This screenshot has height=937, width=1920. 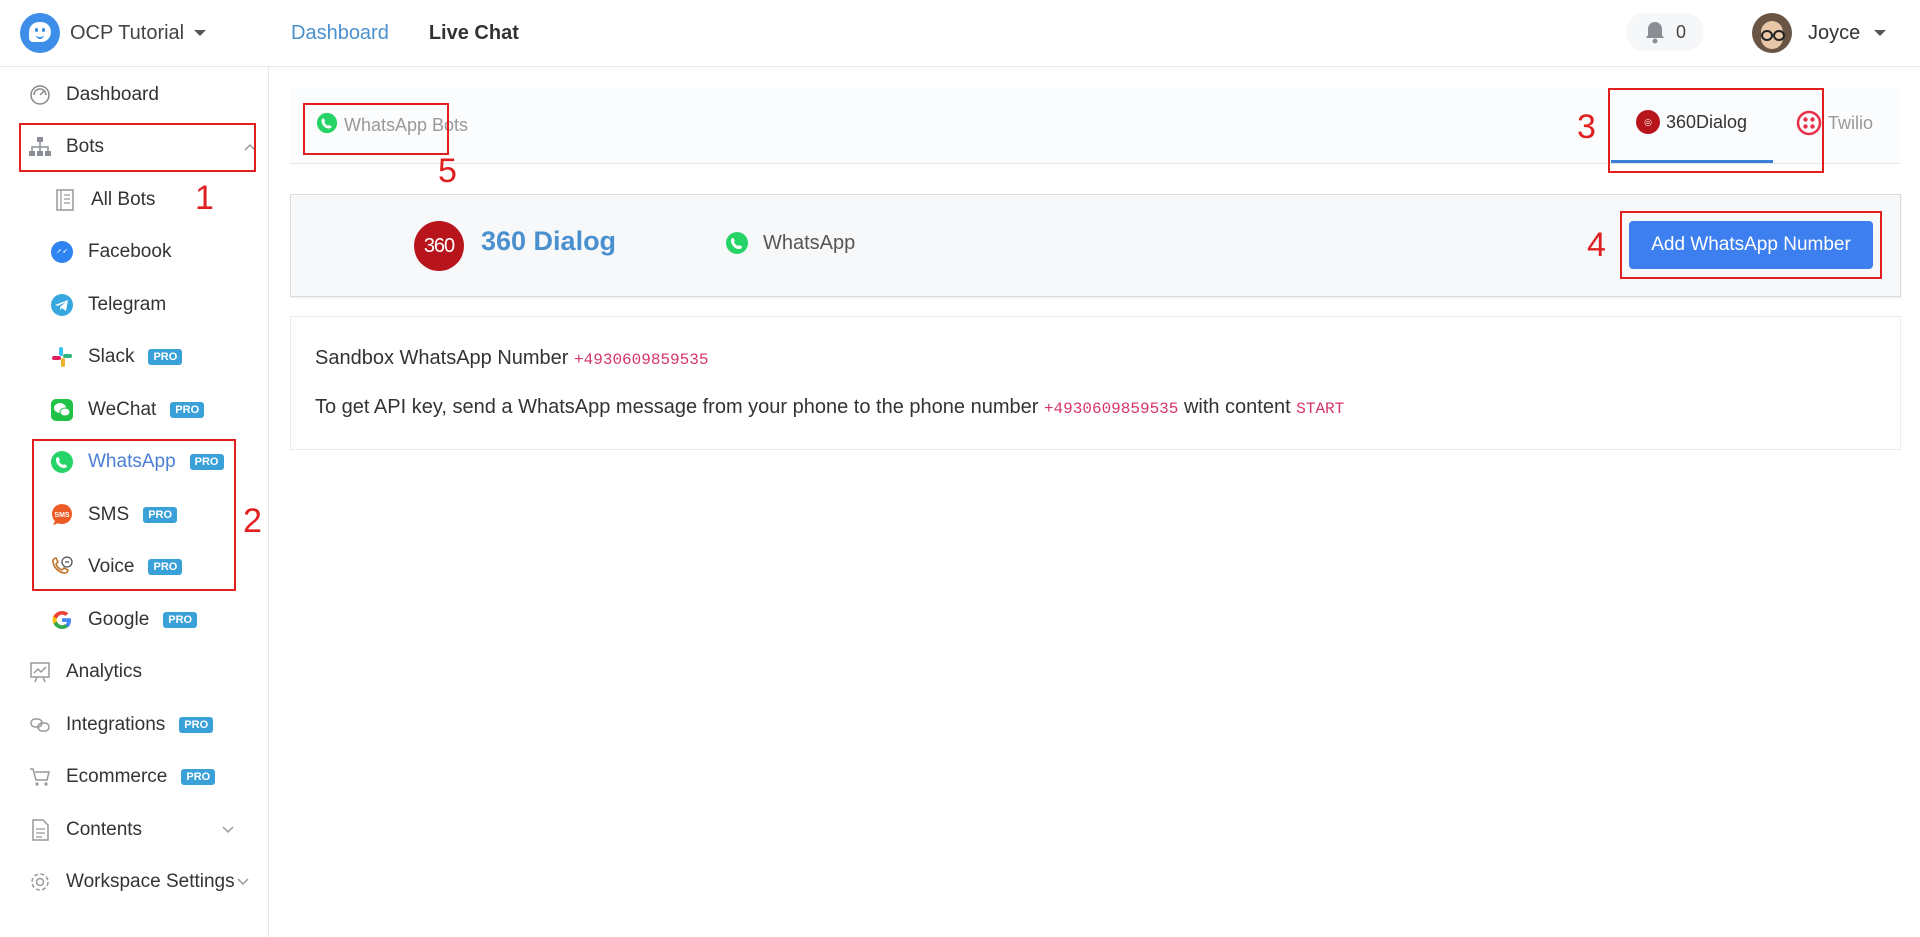 I want to click on sidebar-item-telegram: Telegram, so click(x=108, y=305).